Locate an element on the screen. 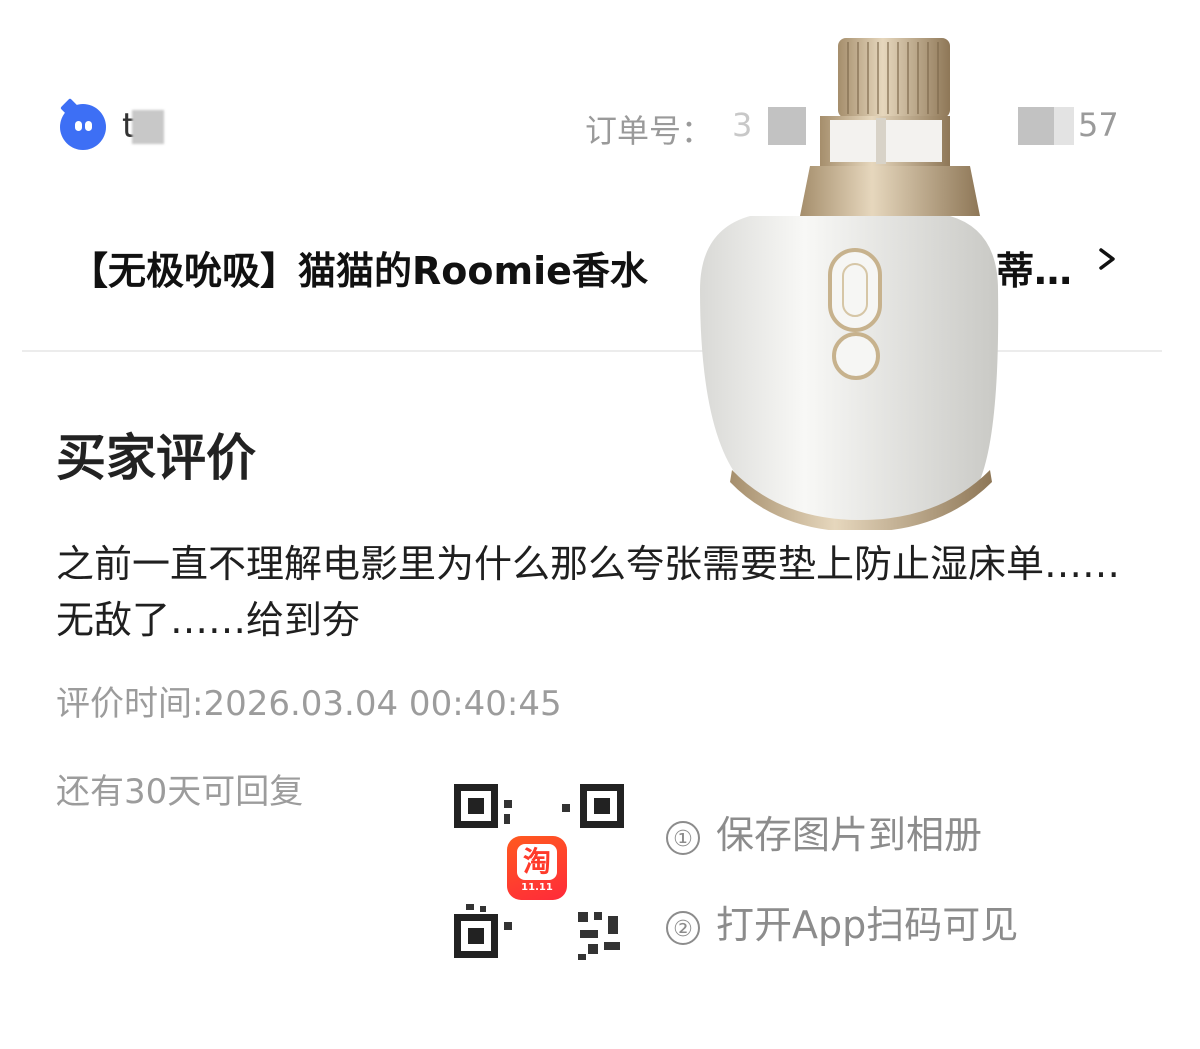  review-time: 评价时间:2026.03.04 00:40:45 is located at coordinates (309, 704).